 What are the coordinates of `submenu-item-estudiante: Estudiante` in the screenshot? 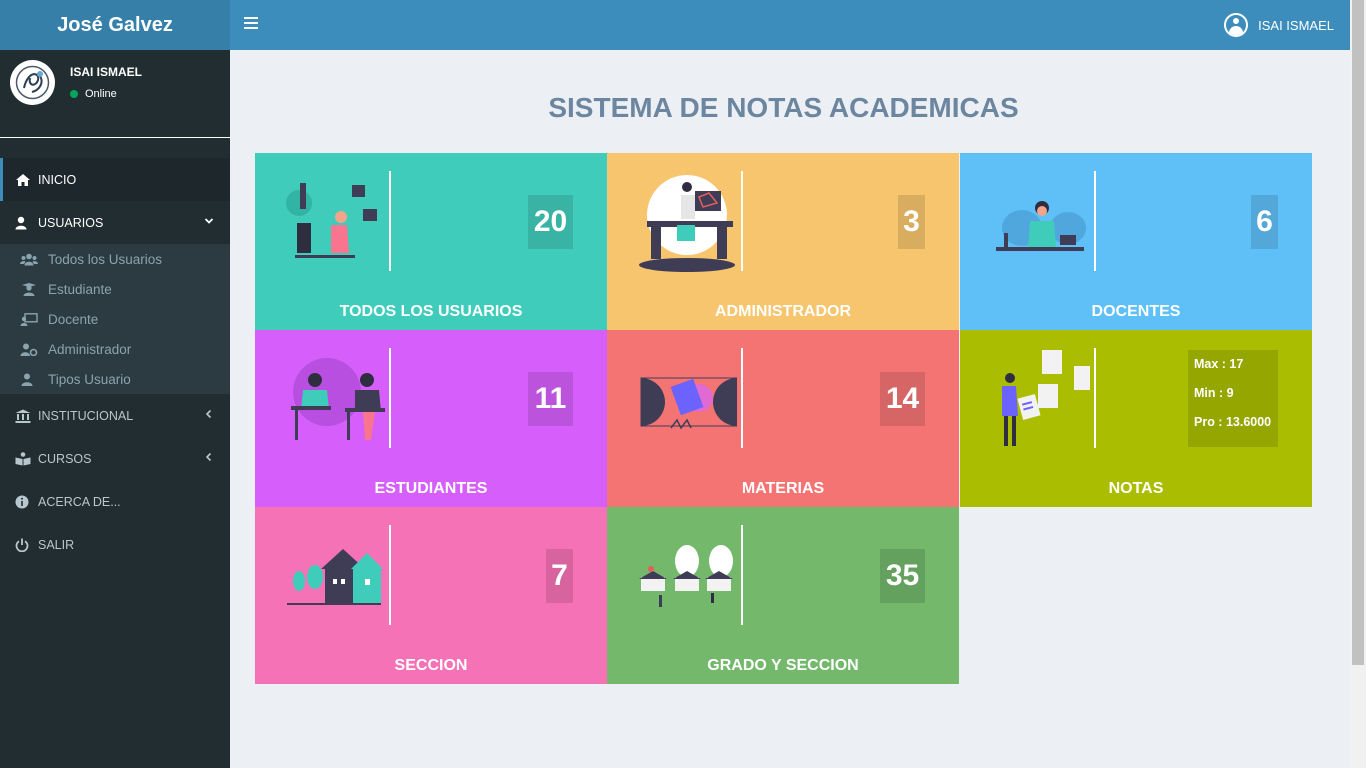 It's located at (115, 289).